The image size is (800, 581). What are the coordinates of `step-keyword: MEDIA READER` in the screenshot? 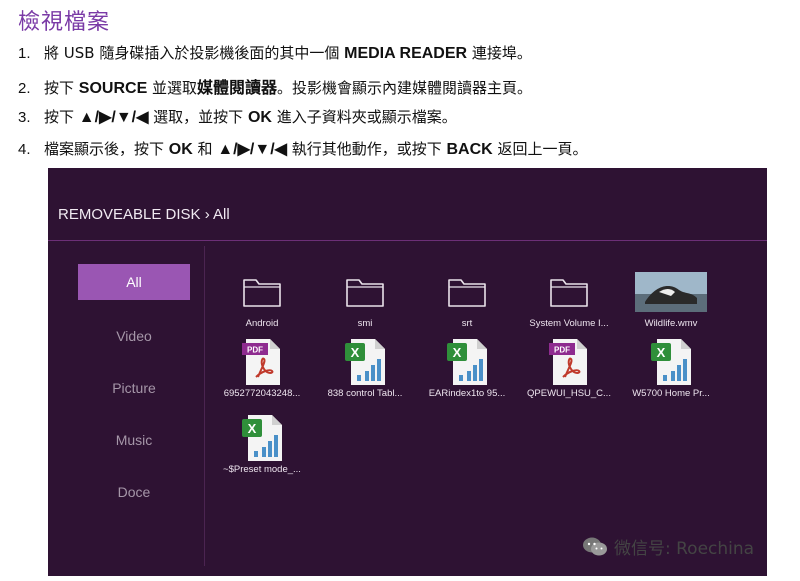 It's located at (406, 53).